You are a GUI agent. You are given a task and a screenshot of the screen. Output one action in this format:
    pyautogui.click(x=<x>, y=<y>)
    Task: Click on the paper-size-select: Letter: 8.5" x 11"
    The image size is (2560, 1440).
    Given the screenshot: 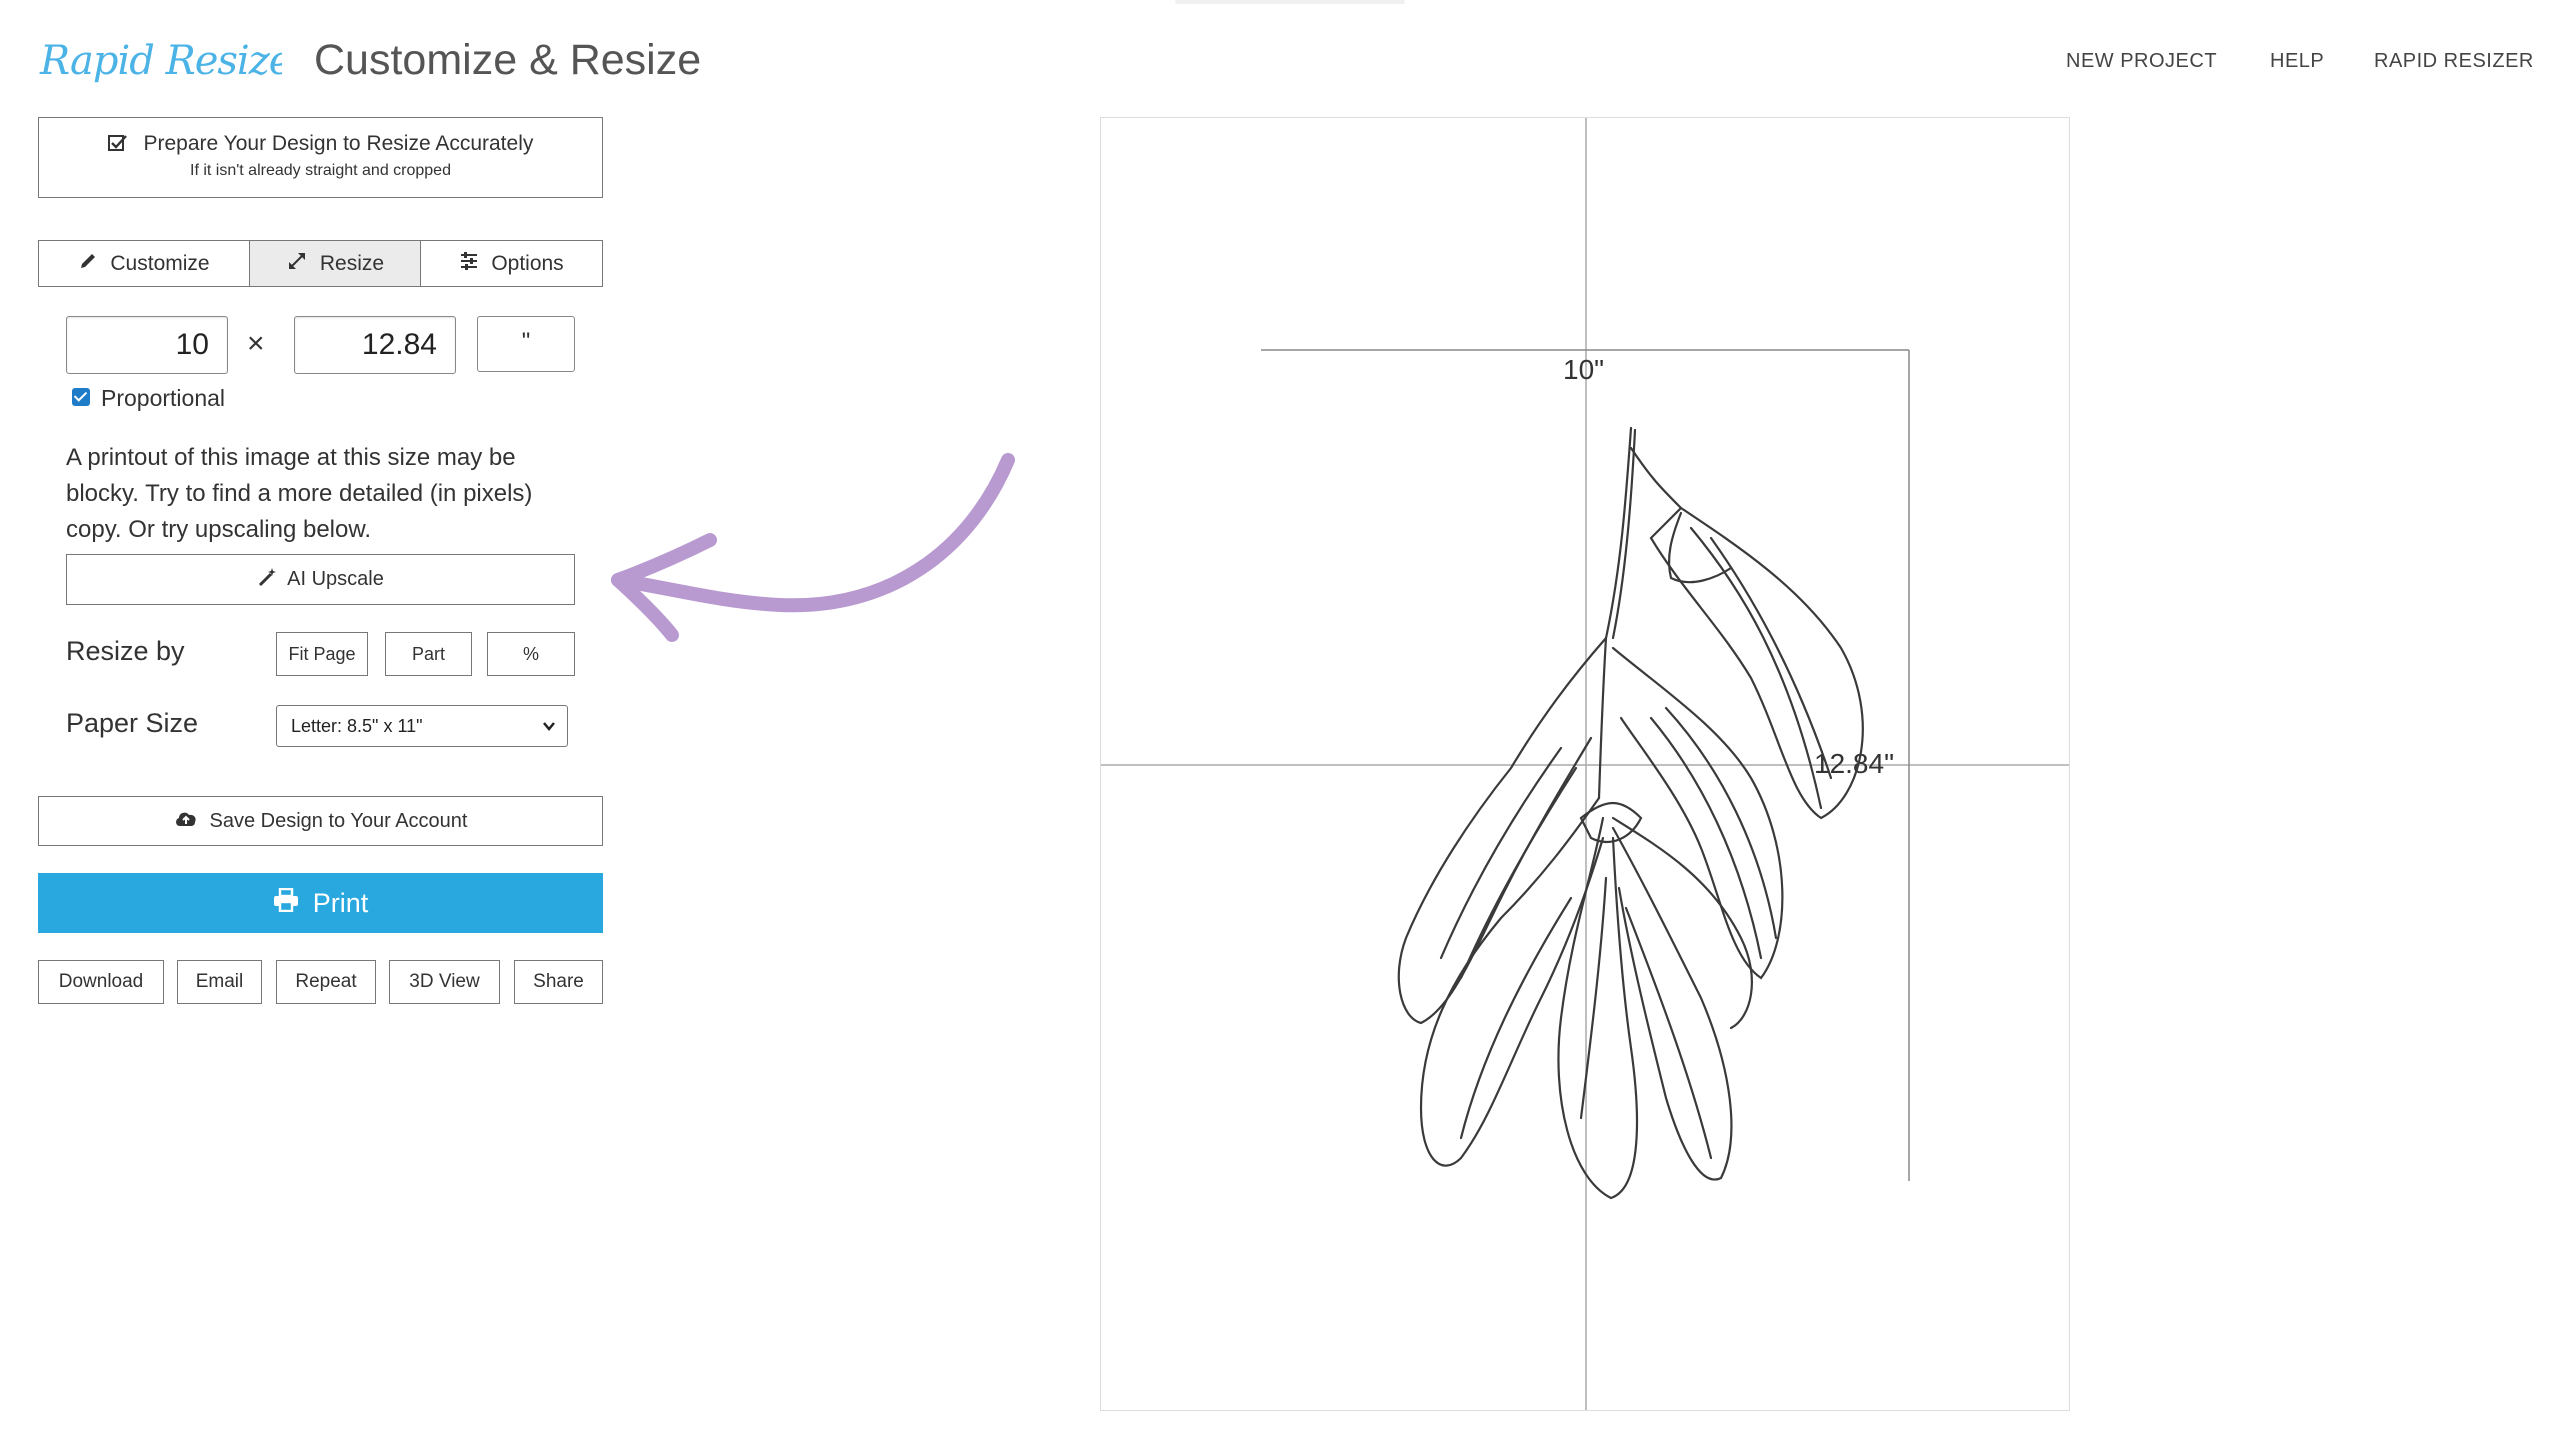 What is the action you would take?
    pyautogui.click(x=422, y=726)
    